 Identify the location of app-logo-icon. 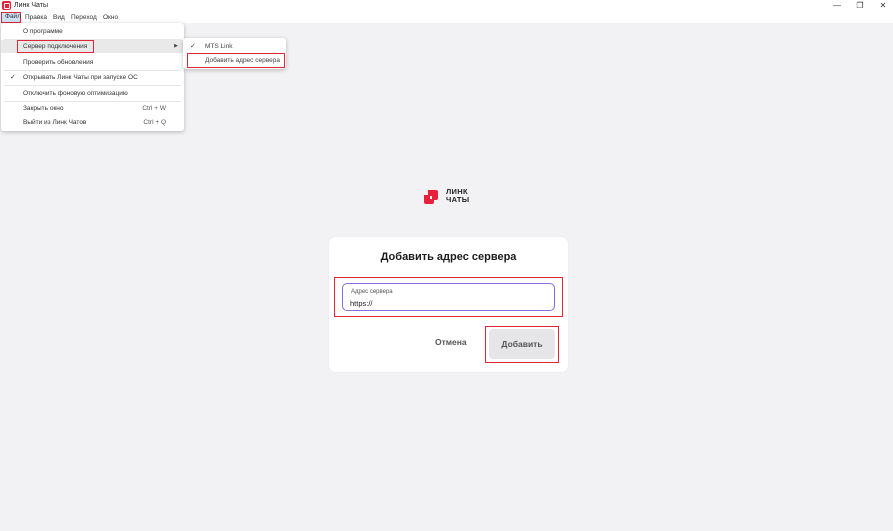
(6, 5).